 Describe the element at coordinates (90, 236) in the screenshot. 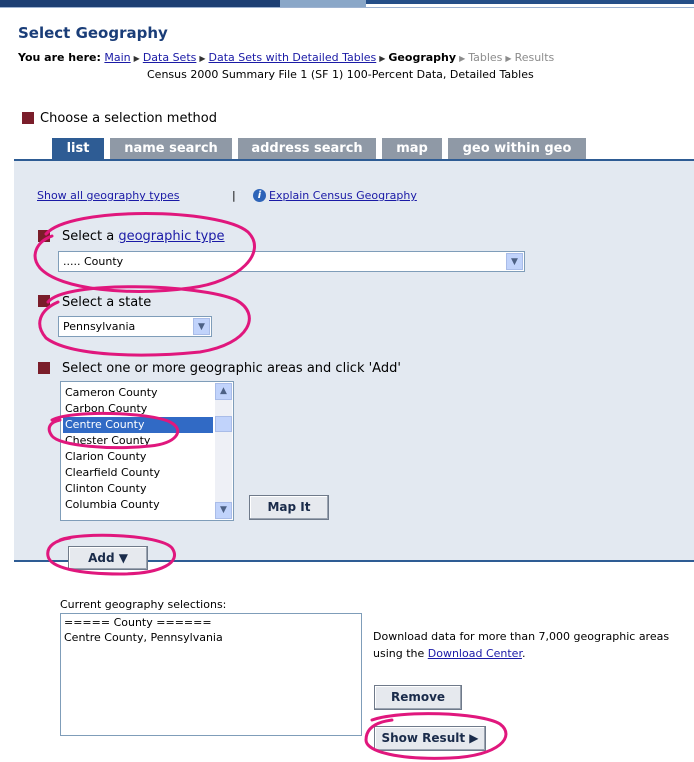

I see `geo-type-label-prefix: Select a` at that location.